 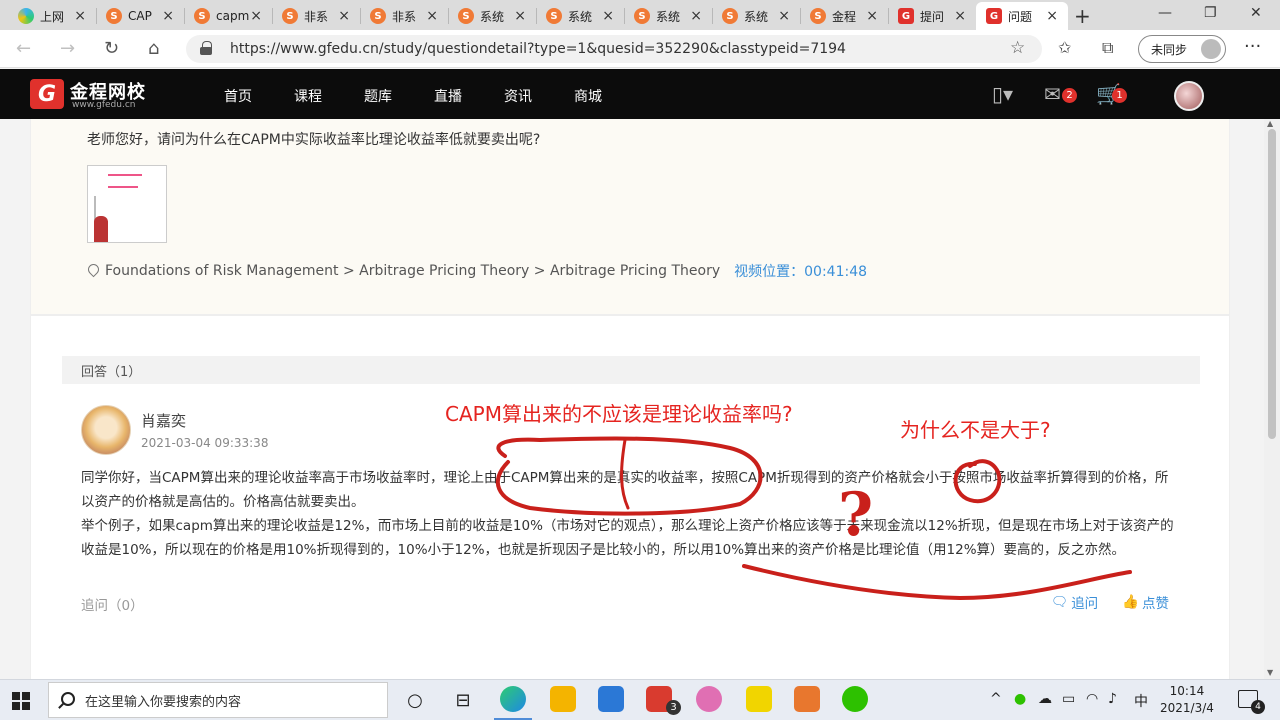 What do you see at coordinates (513, 699) in the screenshot?
I see `edge-taskbar-icon` at bounding box center [513, 699].